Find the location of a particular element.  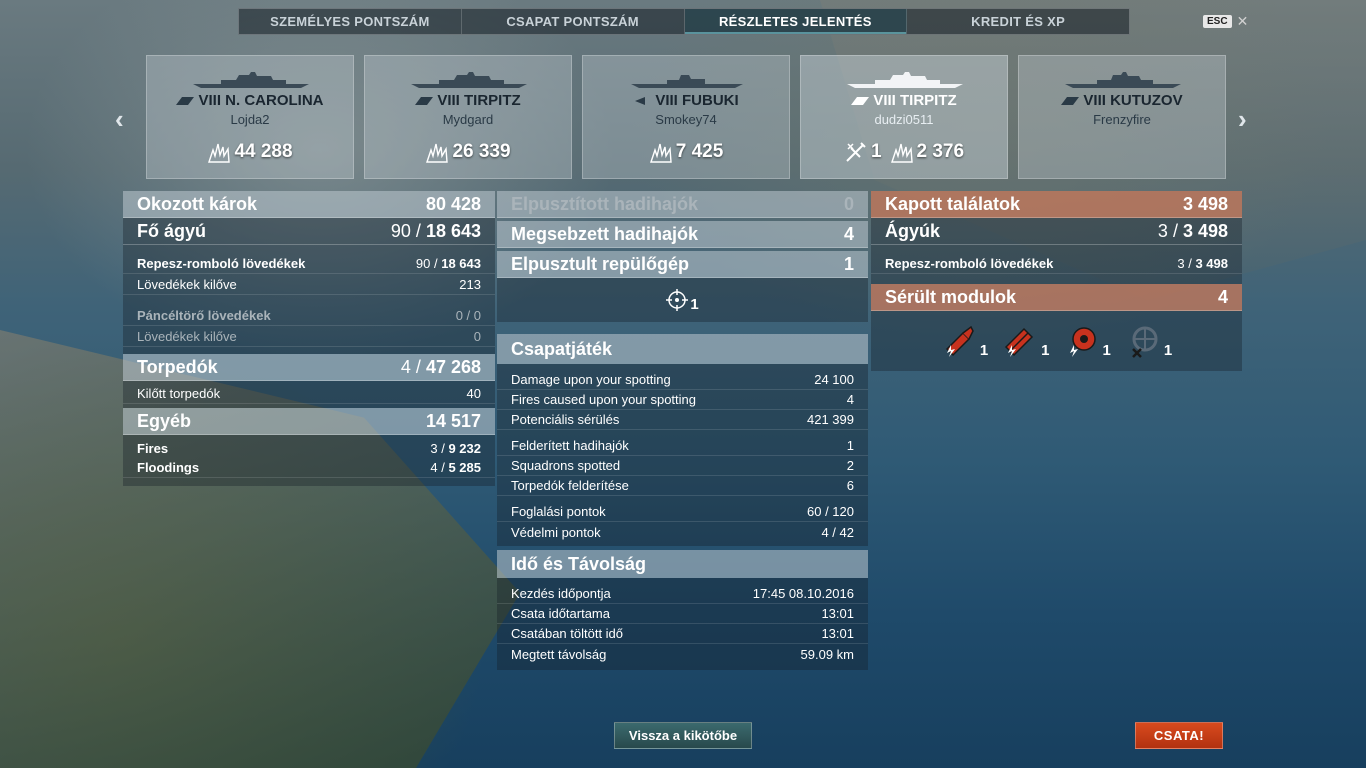

player-name: Mydgard is located at coordinates (468, 119).